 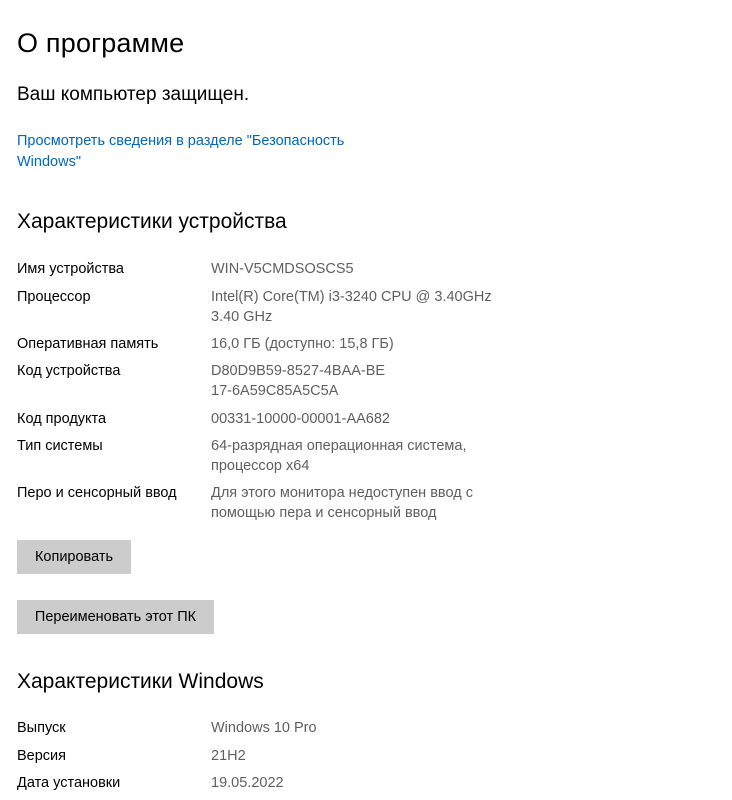 What do you see at coordinates (115, 617) in the screenshot?
I see `rename-pc-button: Переименовать этот ПК` at bounding box center [115, 617].